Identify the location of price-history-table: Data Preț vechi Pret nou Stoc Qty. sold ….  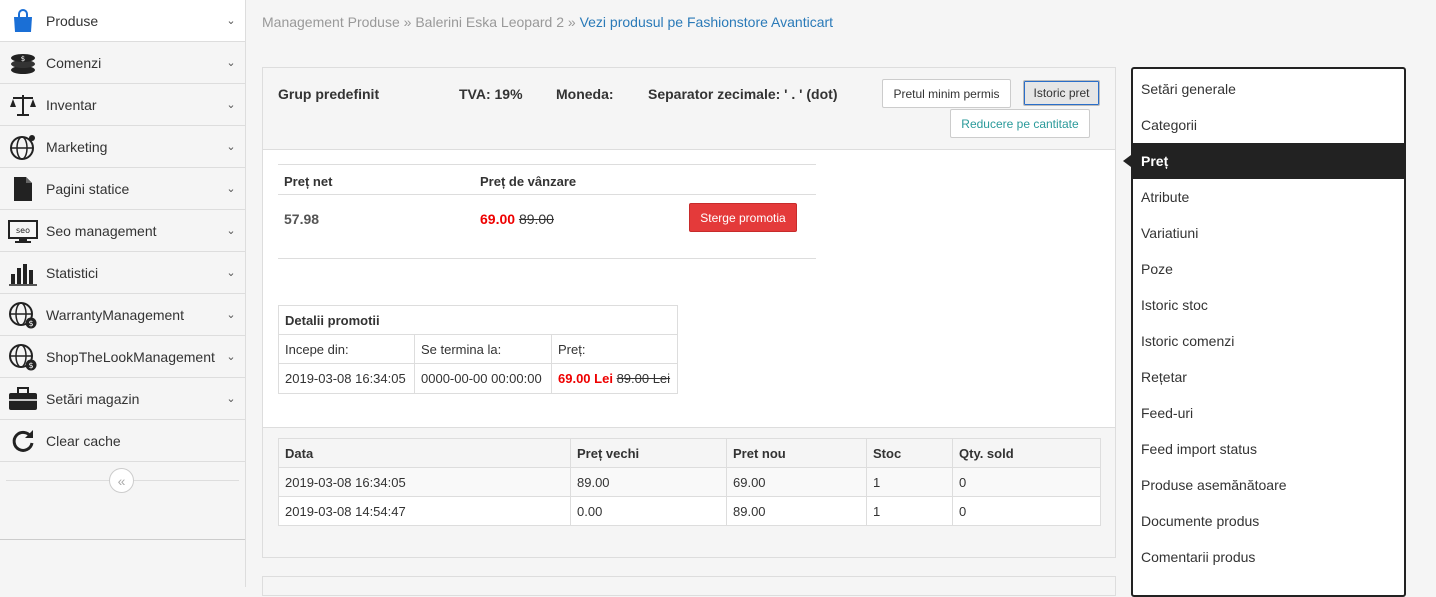
(689, 482).